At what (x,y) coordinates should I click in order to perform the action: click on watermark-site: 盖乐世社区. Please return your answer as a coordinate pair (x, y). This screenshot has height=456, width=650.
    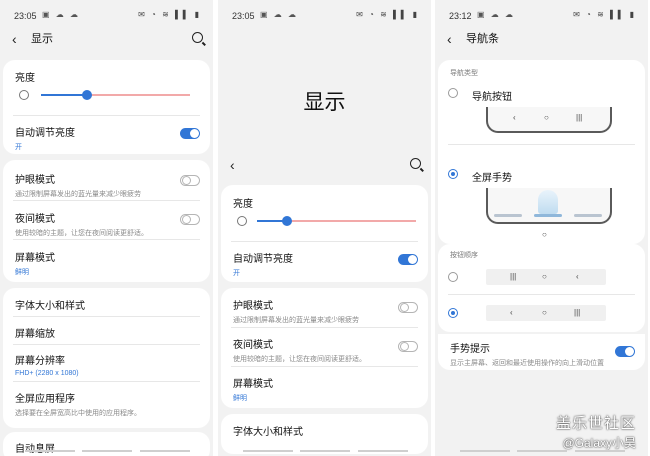
    Looking at the image, I should click on (595, 423).